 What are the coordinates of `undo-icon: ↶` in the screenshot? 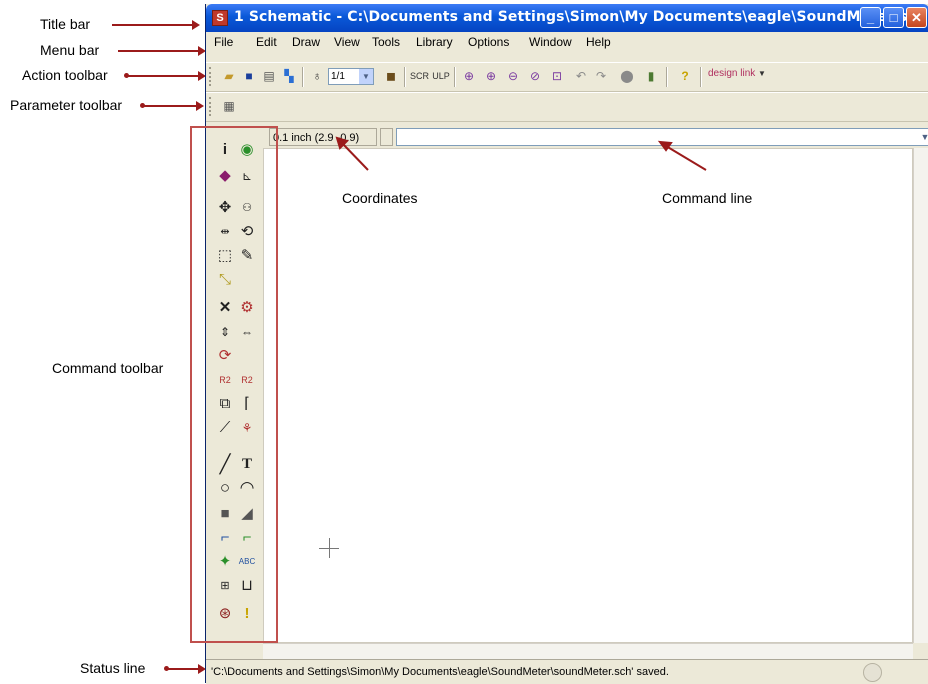 It's located at (581, 76).